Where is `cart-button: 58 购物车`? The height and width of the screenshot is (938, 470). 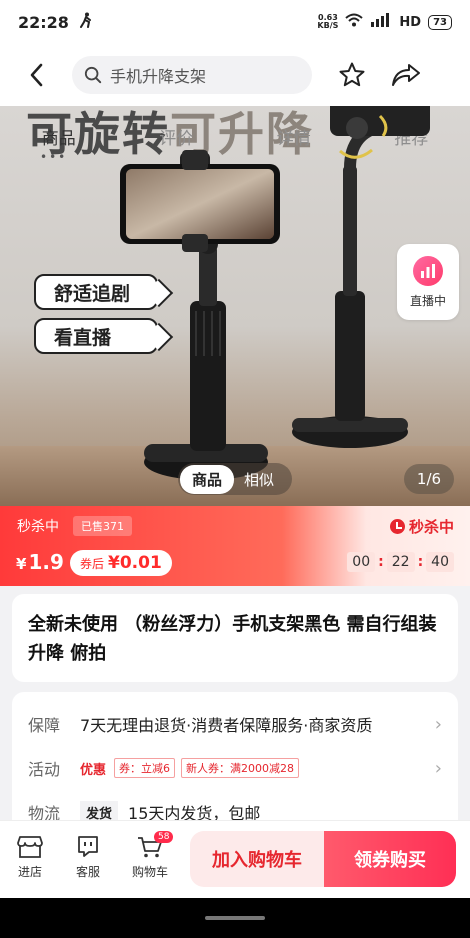 cart-button: 58 购物车 is located at coordinates (150, 855).